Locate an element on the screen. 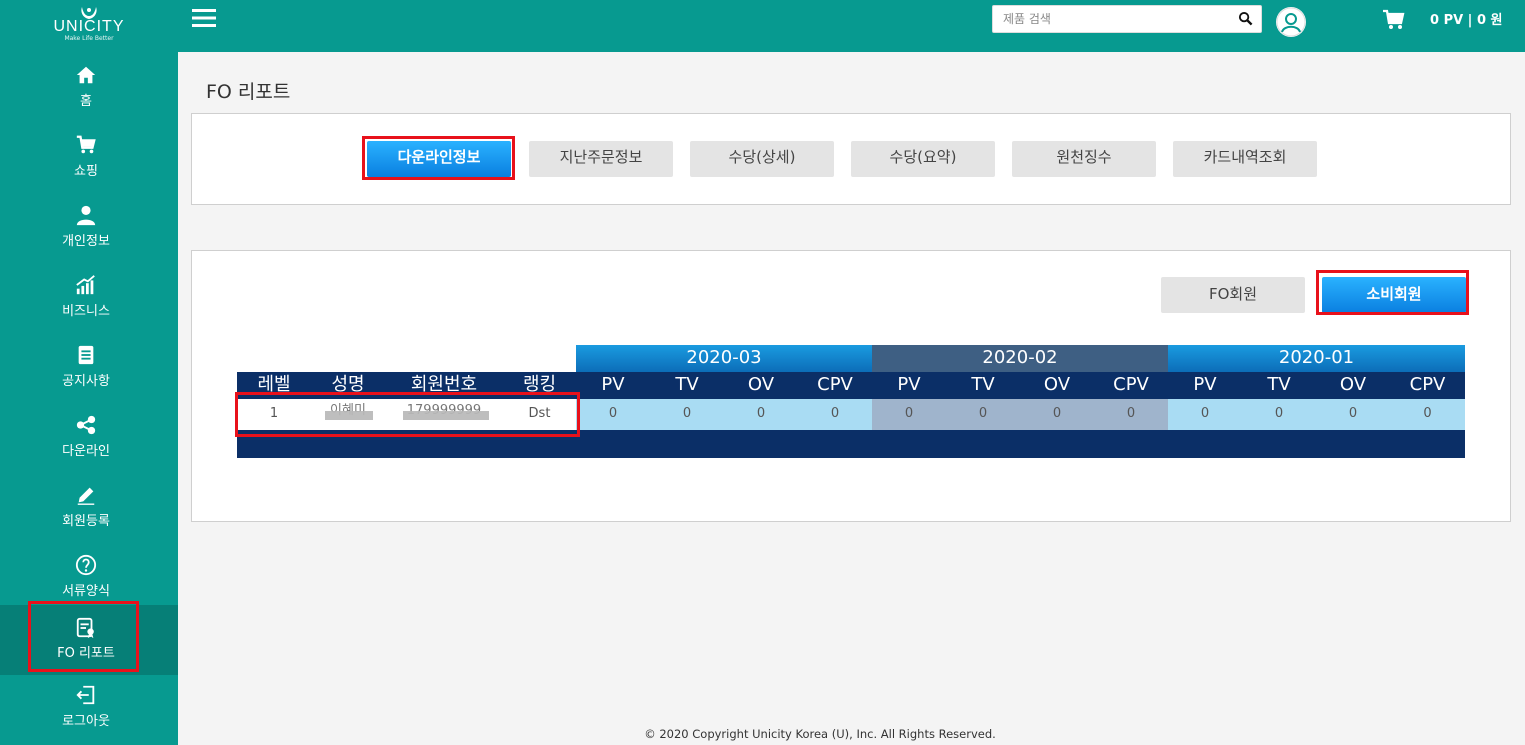 The height and width of the screenshot is (745, 1525). sidebar-item-member-registration: 회원등록 is located at coordinates (89, 511).